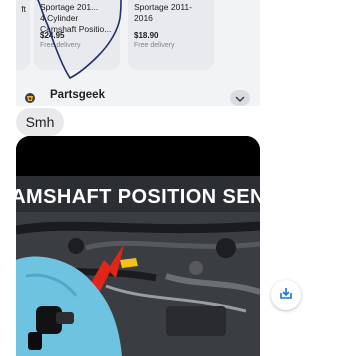 This screenshot has width=348, height=356. Describe the element at coordinates (77, 95) in the screenshot. I see `source-name: Partsgeek` at that location.